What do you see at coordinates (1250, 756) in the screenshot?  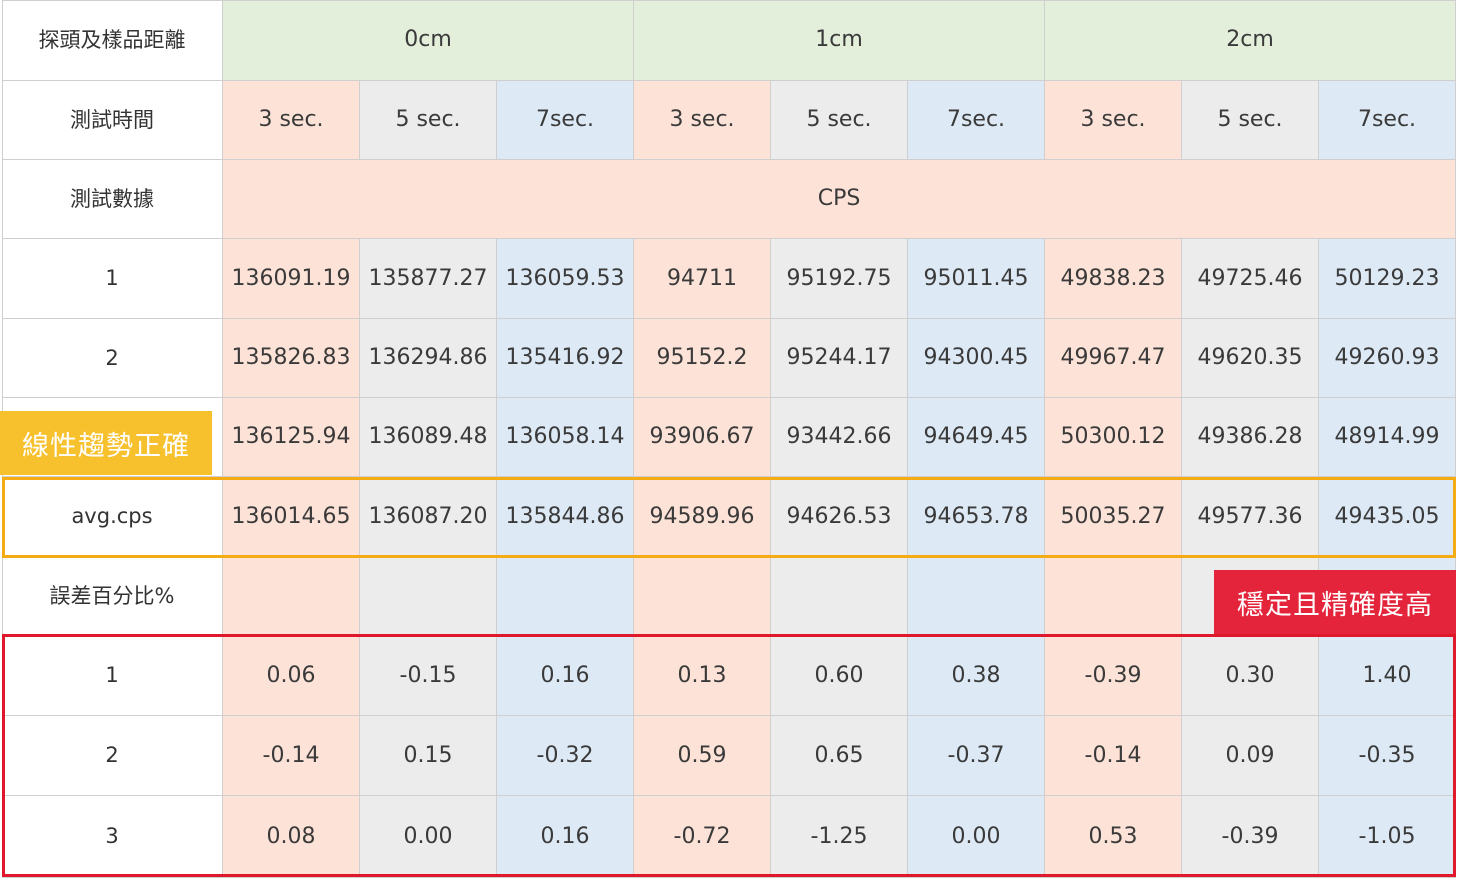 I see `error-cell: 0.09` at bounding box center [1250, 756].